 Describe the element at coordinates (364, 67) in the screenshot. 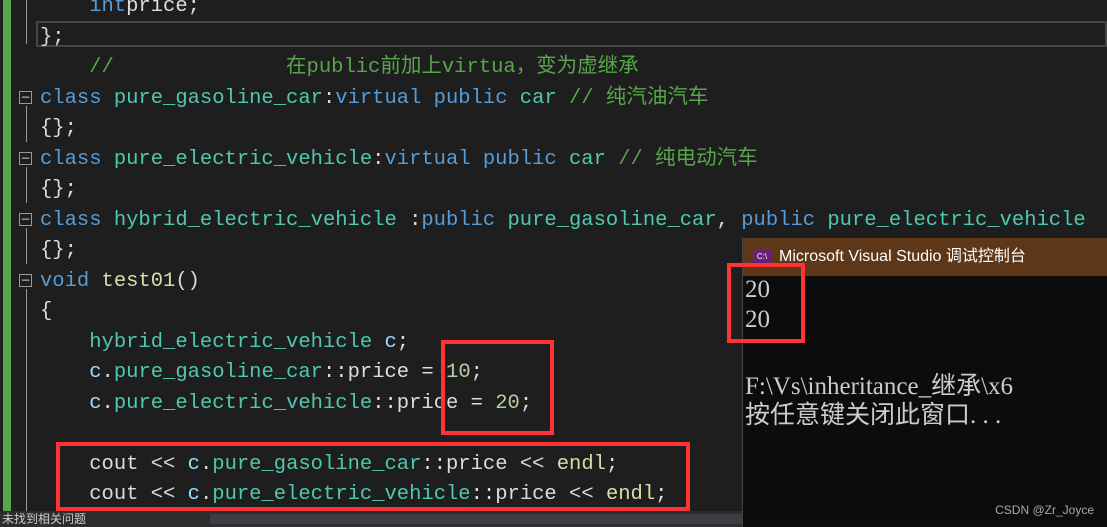

I see `code-token: // 在public前加上virtua，变为虚继承` at that location.